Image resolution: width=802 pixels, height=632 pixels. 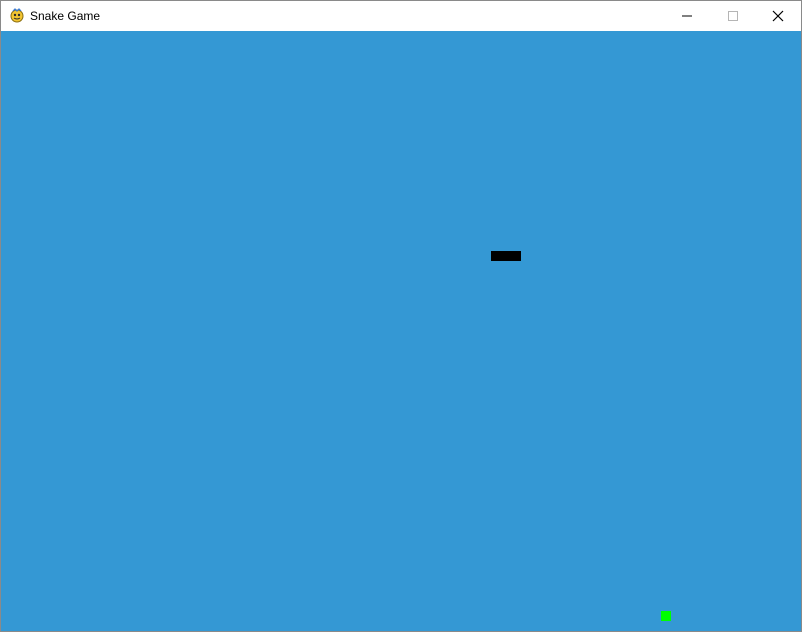 What do you see at coordinates (666, 616) in the screenshot?
I see `food-pellet` at bounding box center [666, 616].